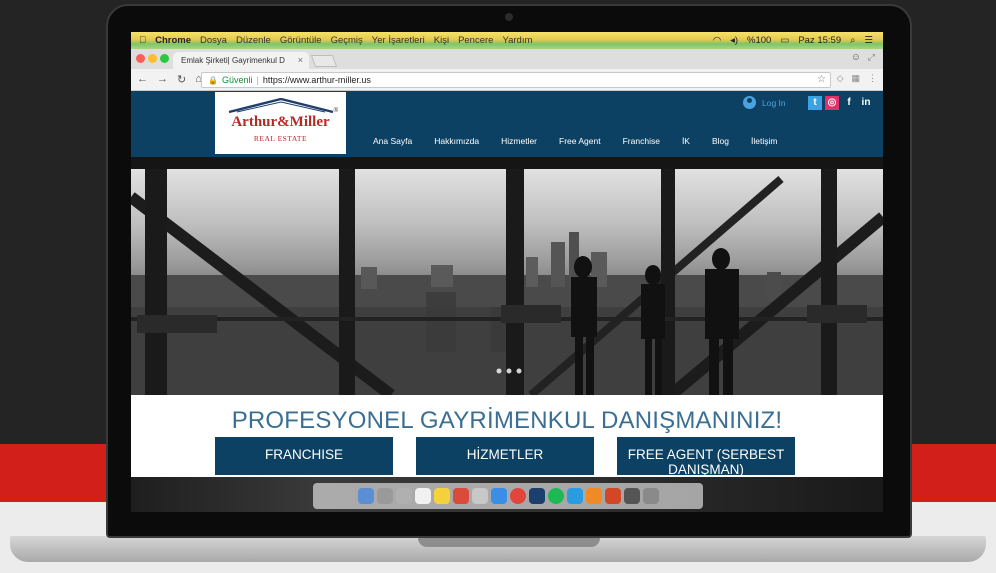  What do you see at coordinates (324, 61) in the screenshot?
I see `new-tab-button` at bounding box center [324, 61].